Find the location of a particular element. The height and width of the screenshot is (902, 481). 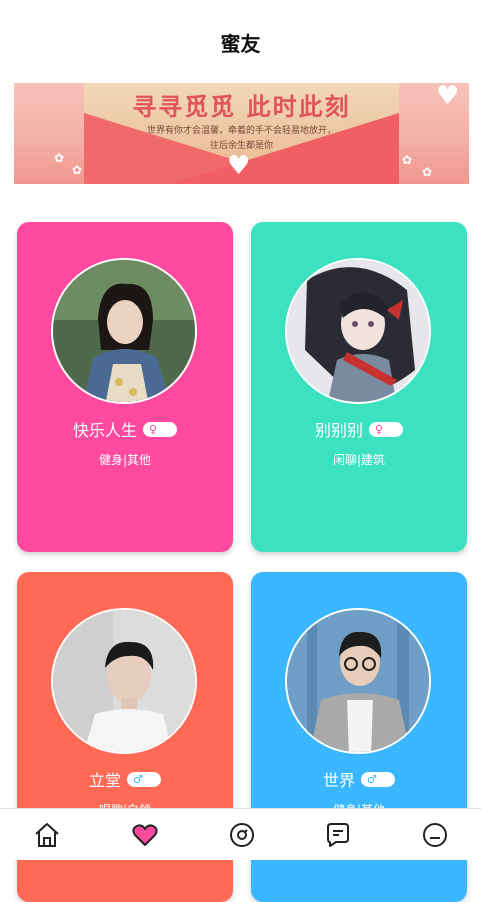

profile-icon is located at coordinates (435, 835).